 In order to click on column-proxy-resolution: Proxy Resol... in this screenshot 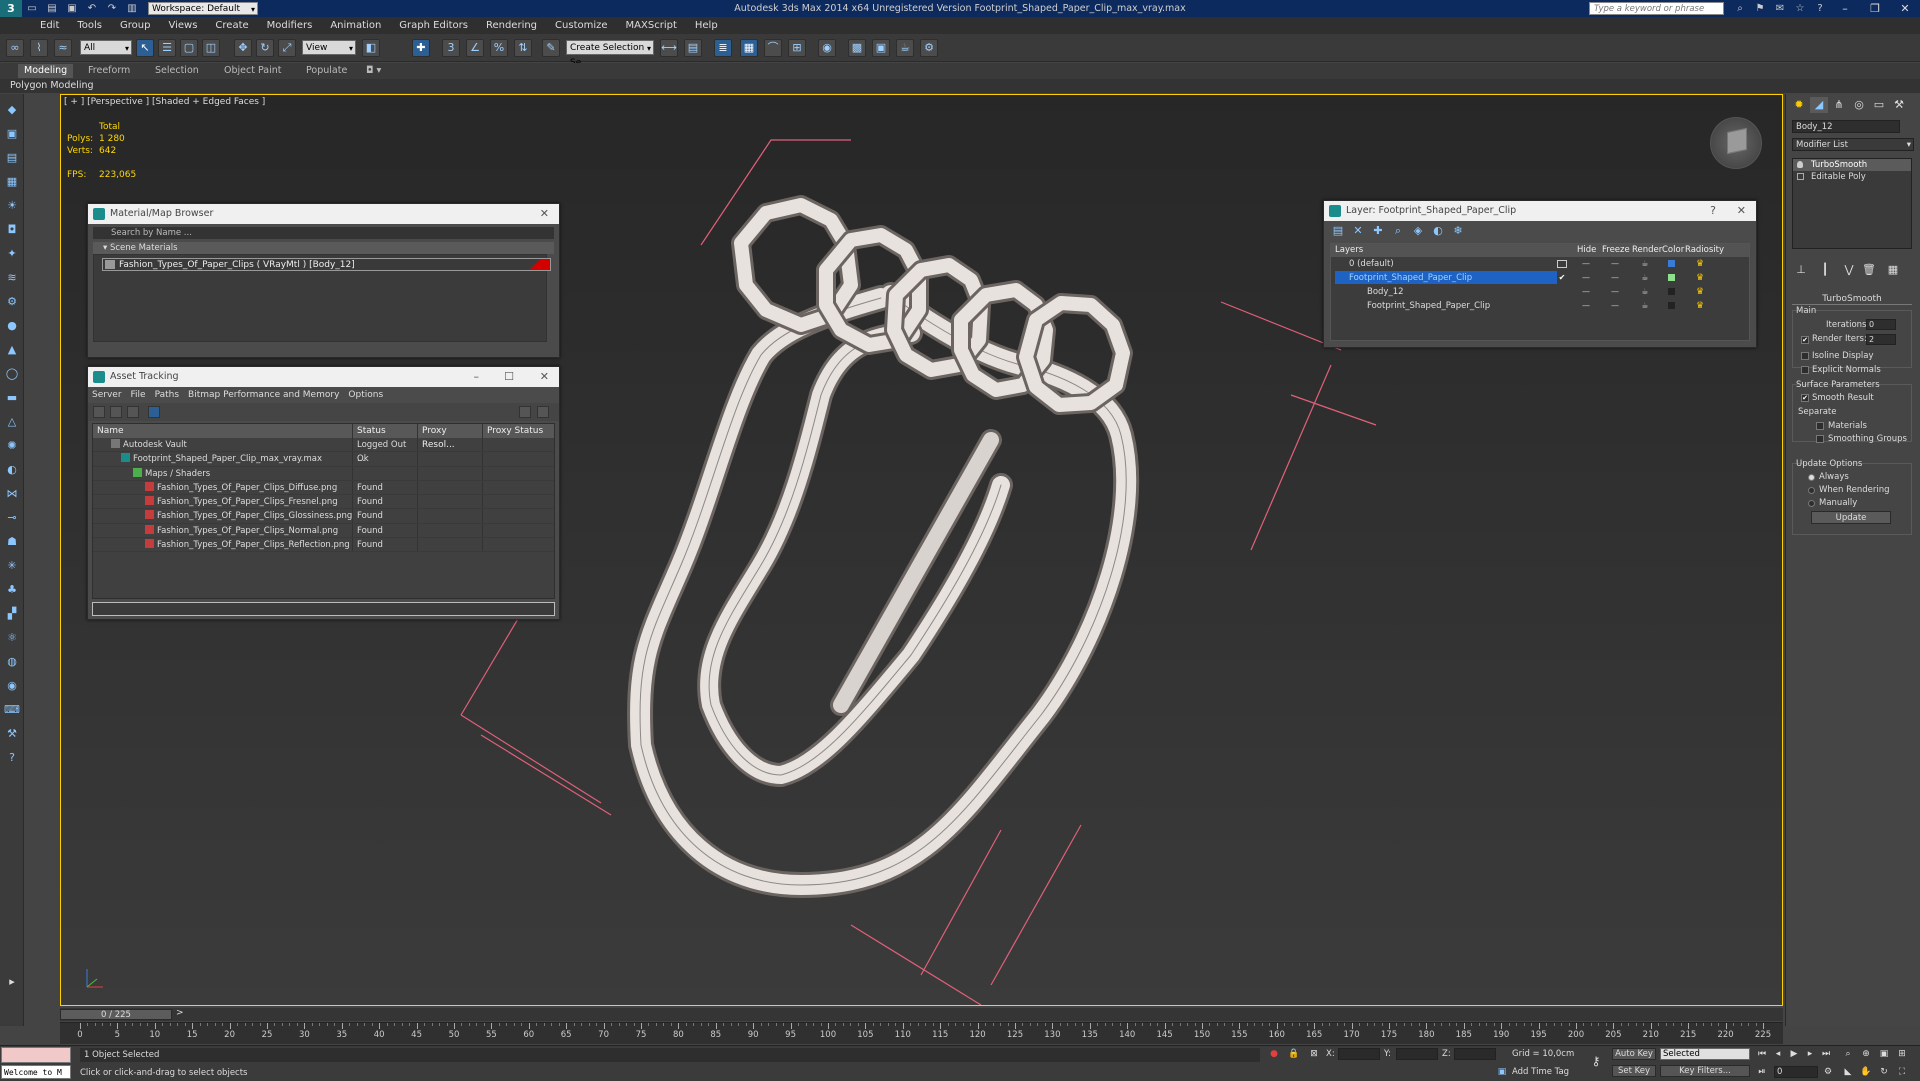, I will do `click(450, 437)`.